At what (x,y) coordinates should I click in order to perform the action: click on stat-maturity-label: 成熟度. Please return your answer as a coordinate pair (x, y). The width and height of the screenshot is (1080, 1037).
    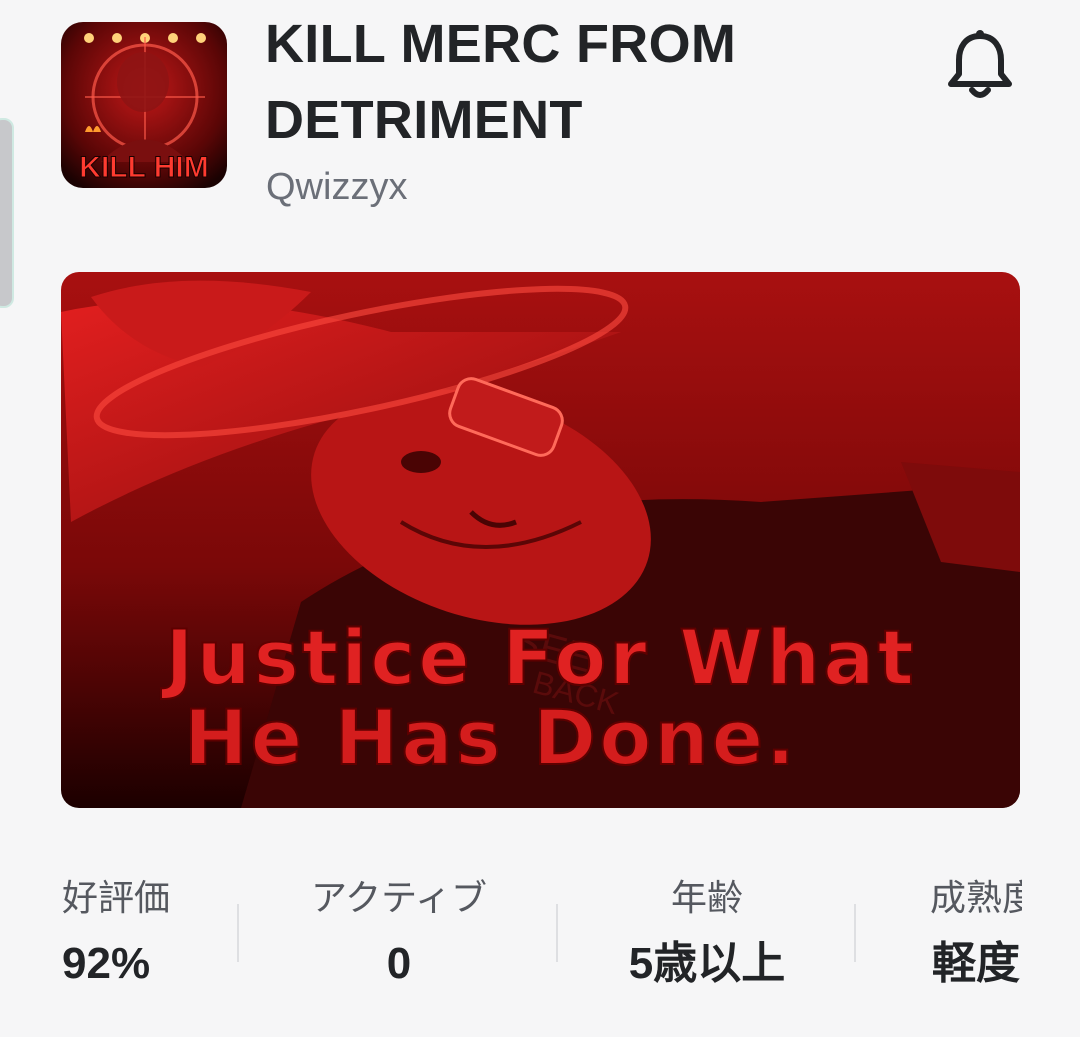
    Looking at the image, I should click on (976, 897).